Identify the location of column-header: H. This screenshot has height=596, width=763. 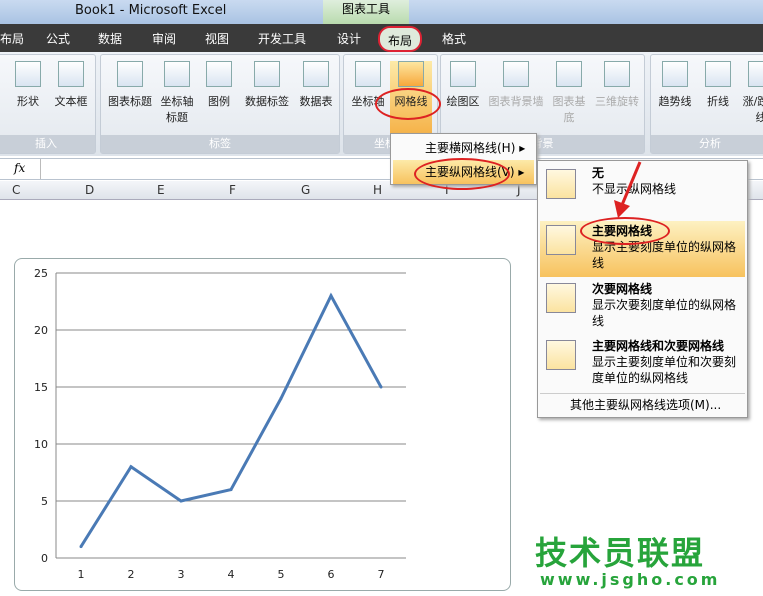
(377, 190).